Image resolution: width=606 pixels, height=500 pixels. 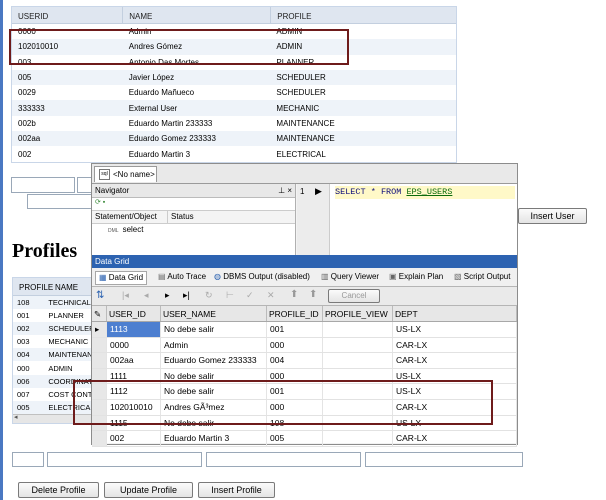 I want to click on update-profile-button: Update Profile, so click(x=148, y=490).